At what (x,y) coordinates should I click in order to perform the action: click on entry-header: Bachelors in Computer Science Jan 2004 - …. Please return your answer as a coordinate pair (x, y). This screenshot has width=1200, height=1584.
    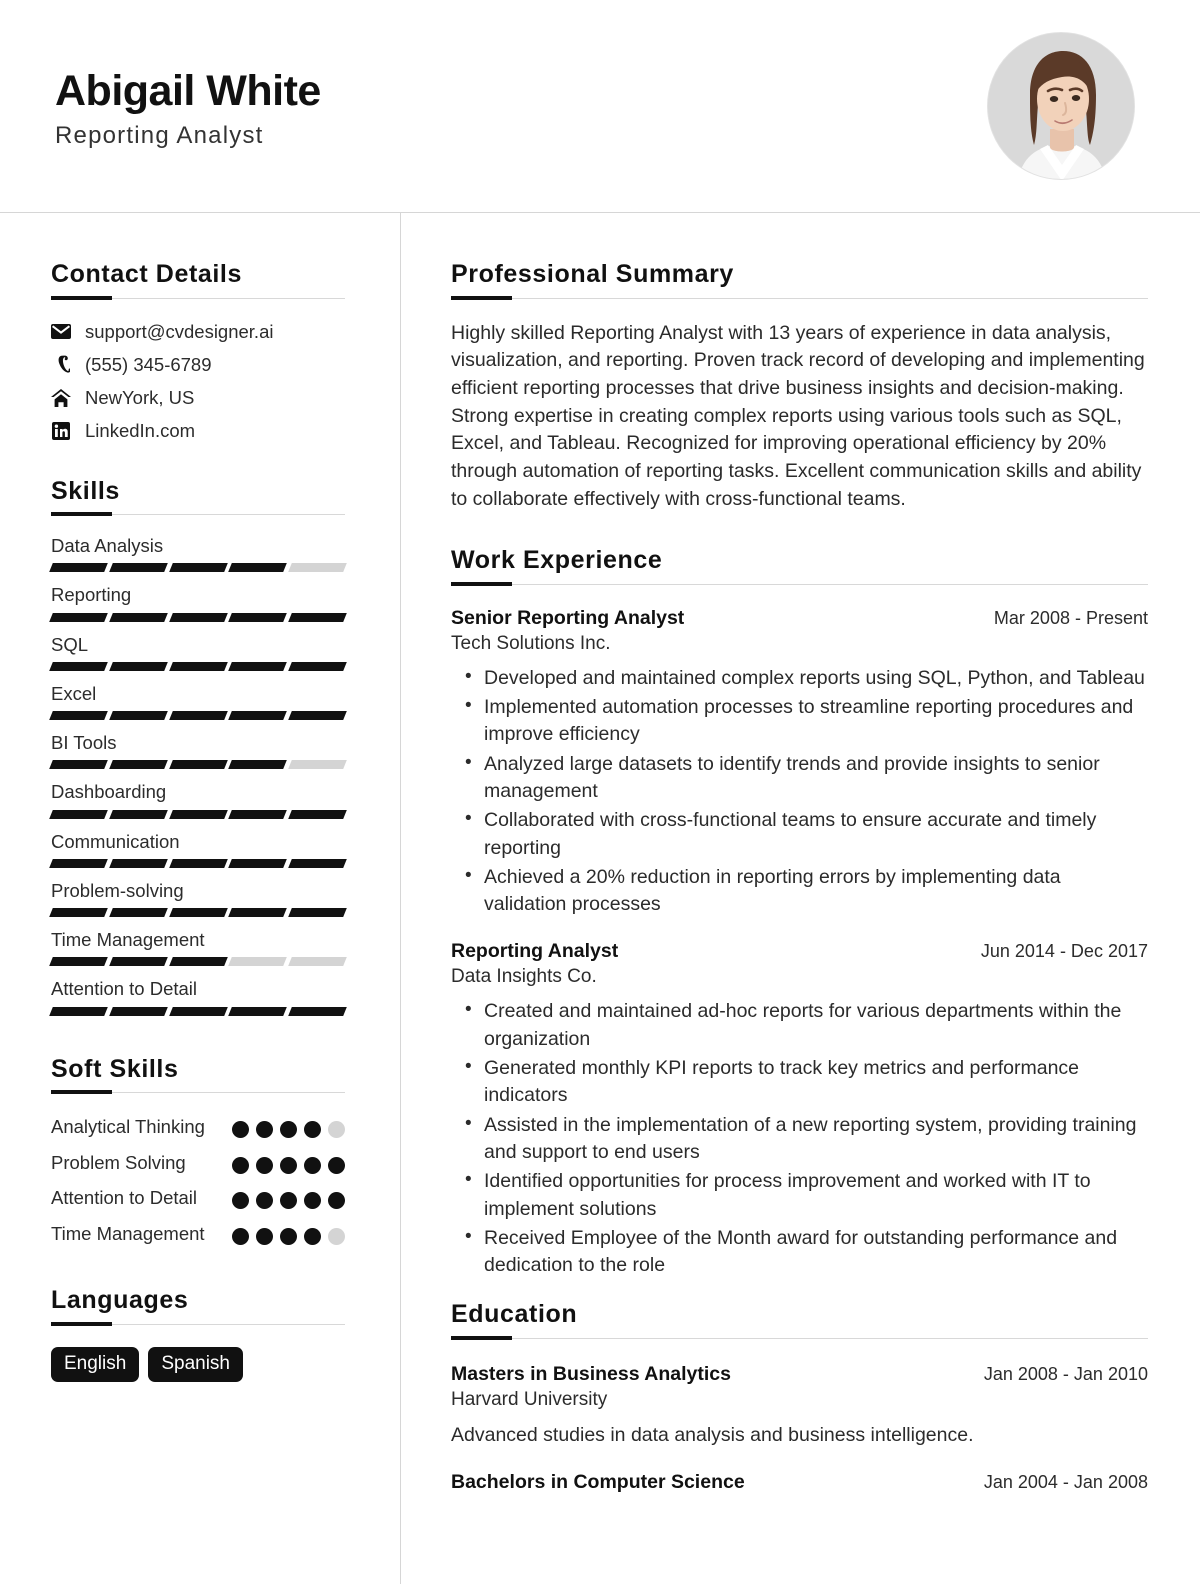
    Looking at the image, I should click on (799, 1482).